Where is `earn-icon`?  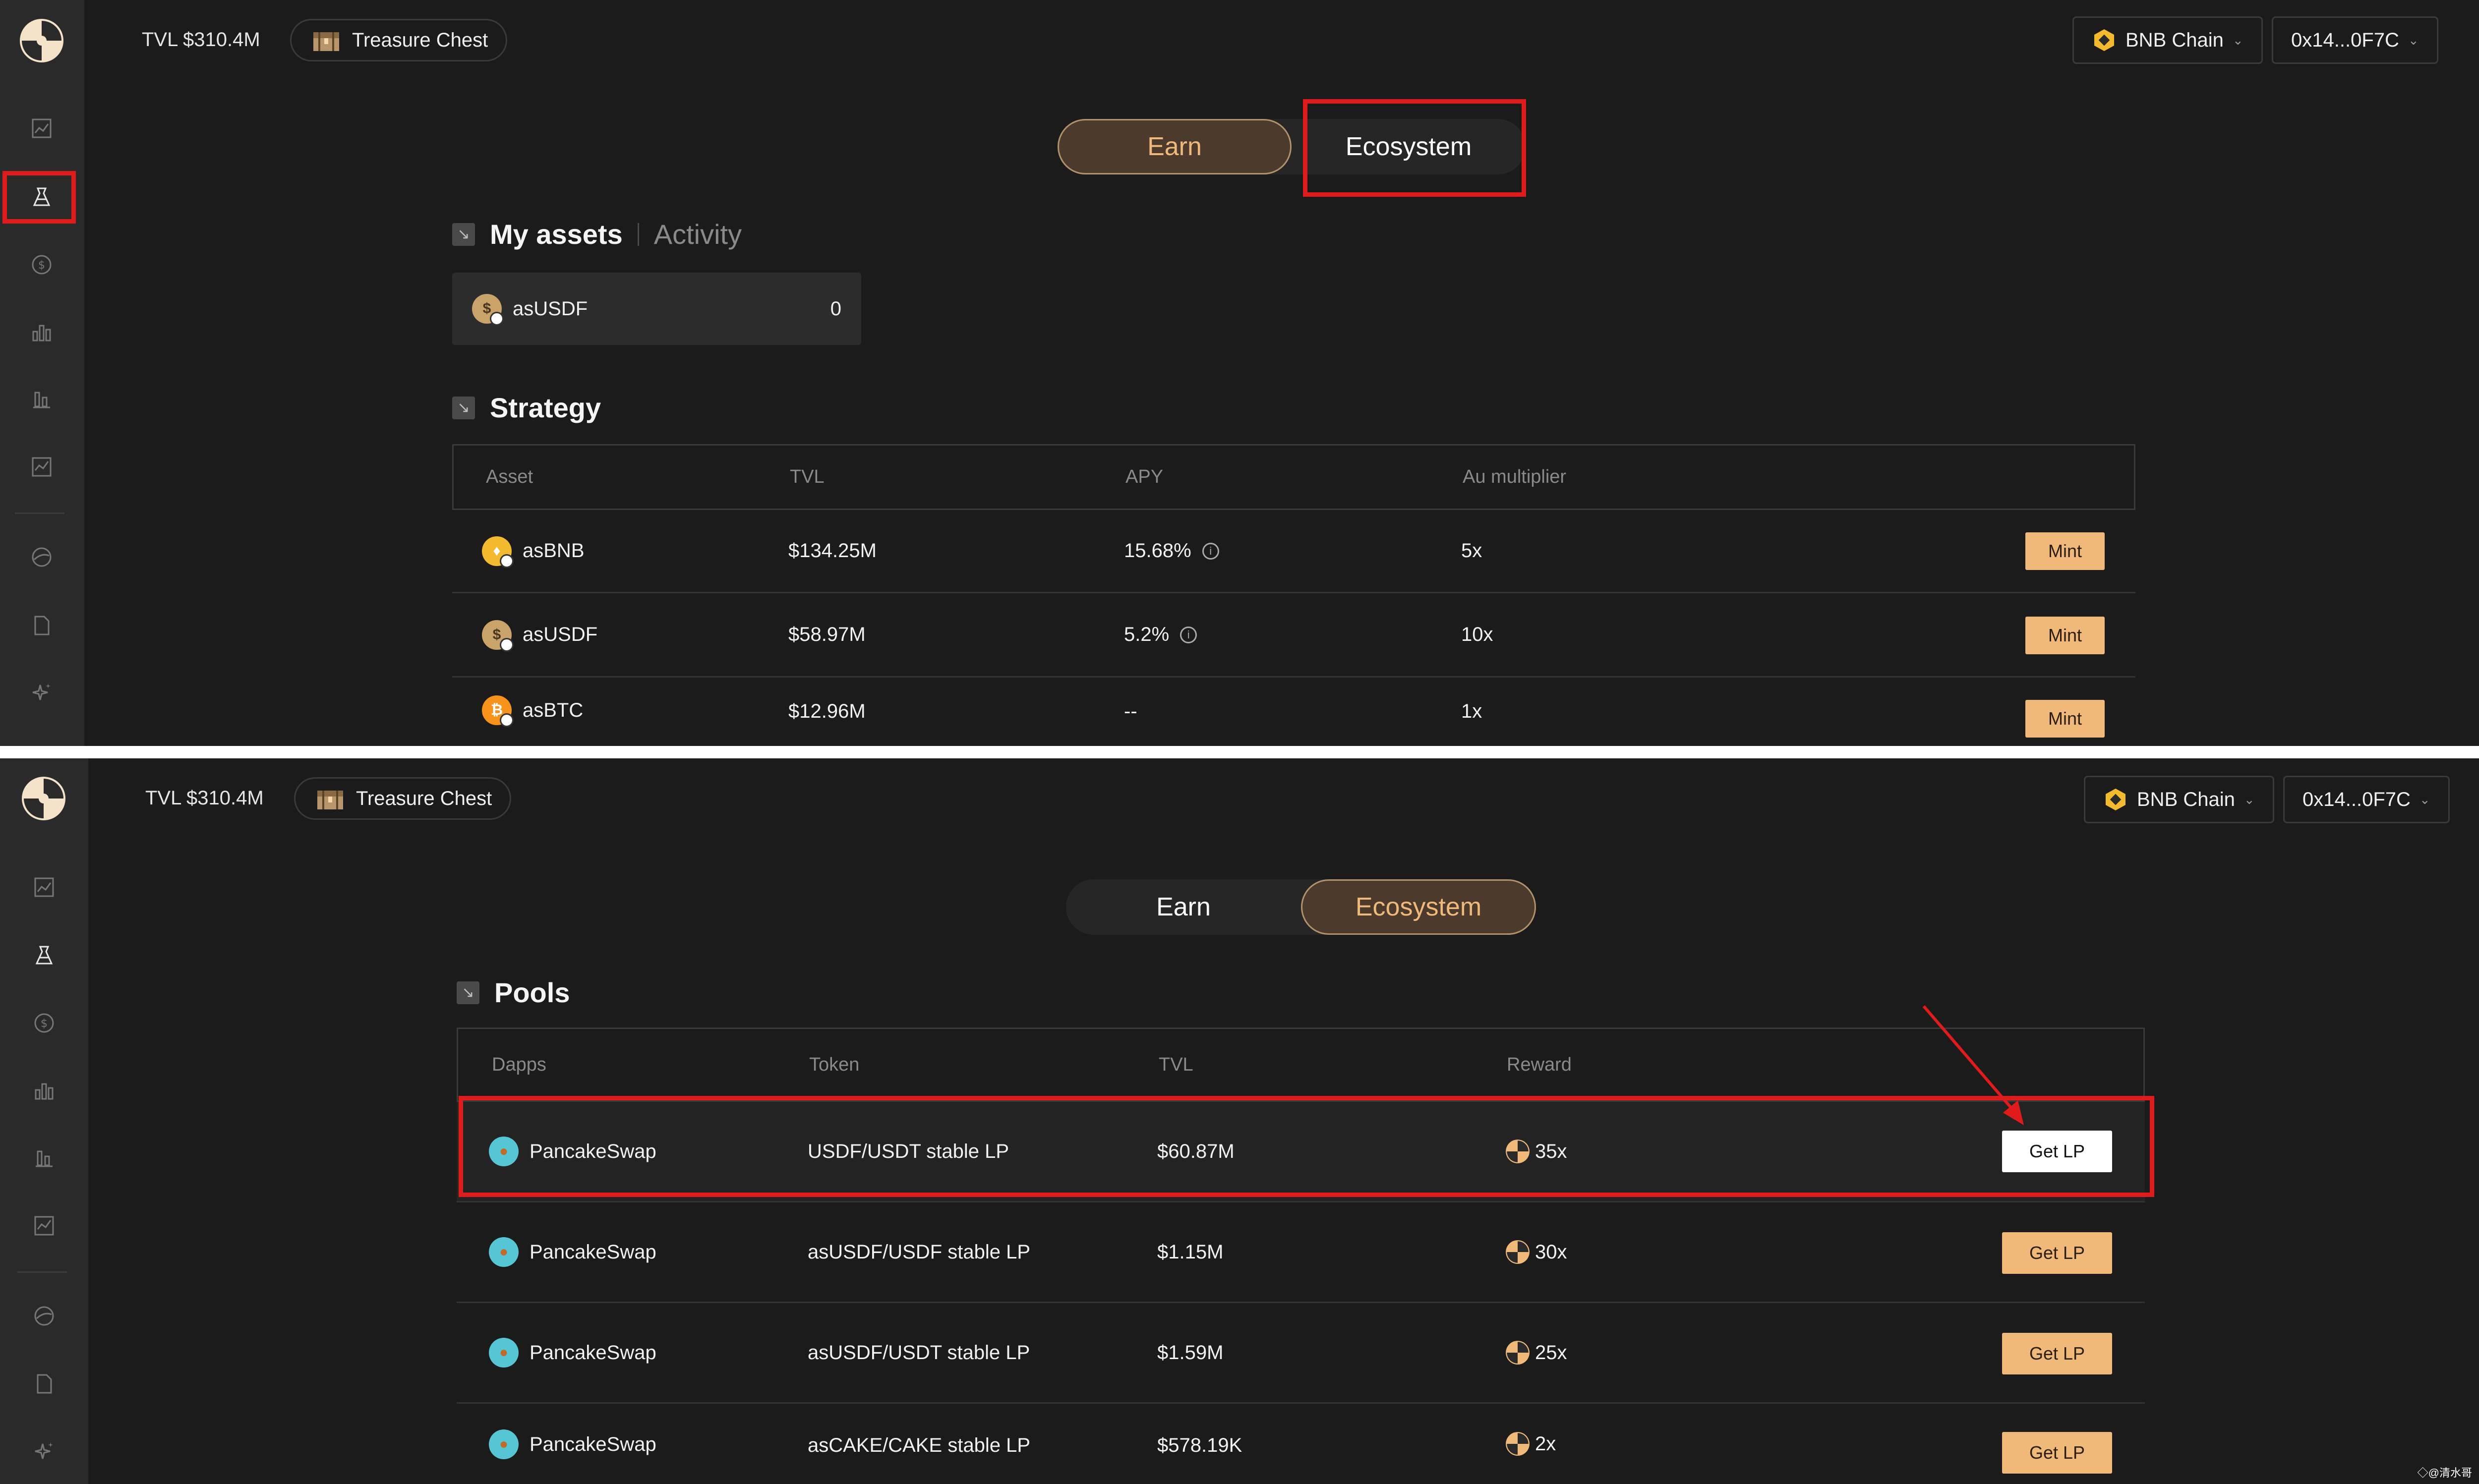 earn-icon is located at coordinates (44, 955).